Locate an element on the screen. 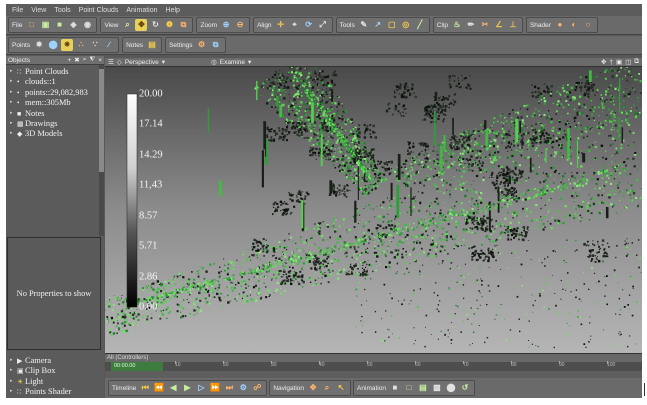 The height and width of the screenshot is (405, 647). tree-item: ▸ ∷ Points Shader is located at coordinates (57, 392).